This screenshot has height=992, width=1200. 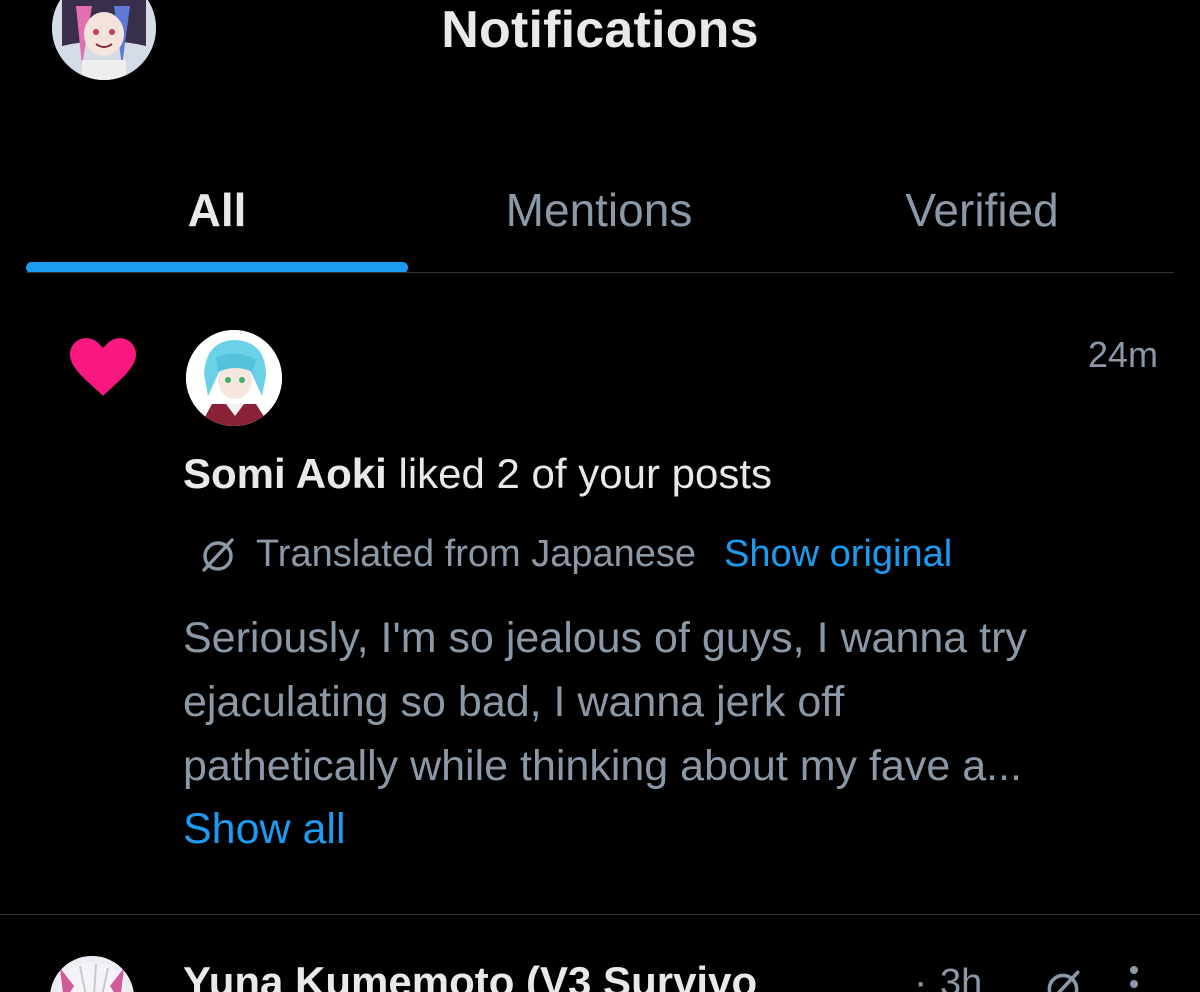 I want to click on notification-summary: Somi Aoki liked 2 of your posts, so click(x=477, y=474).